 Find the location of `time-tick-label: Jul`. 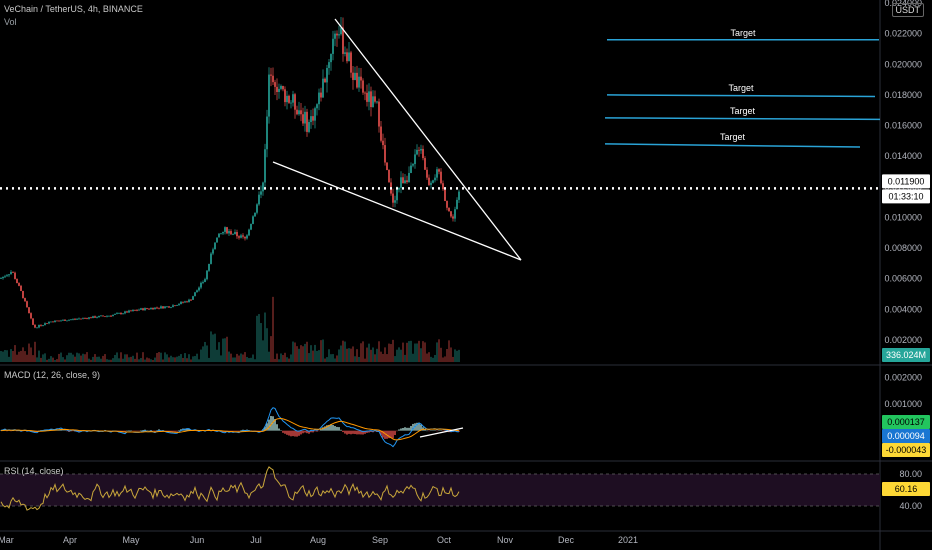

time-tick-label: Jul is located at coordinates (256, 540).